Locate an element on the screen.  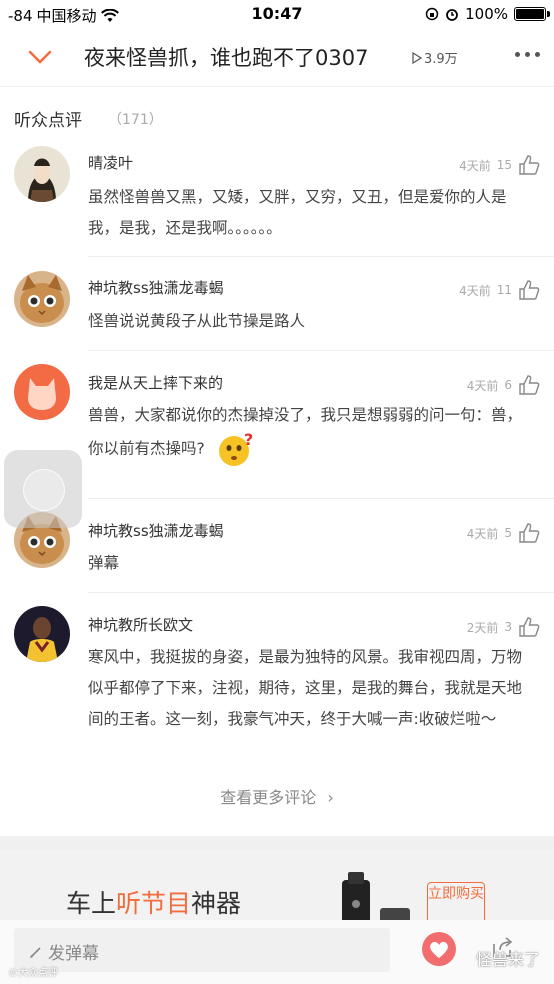
like-heart-button is located at coordinates (439, 949).